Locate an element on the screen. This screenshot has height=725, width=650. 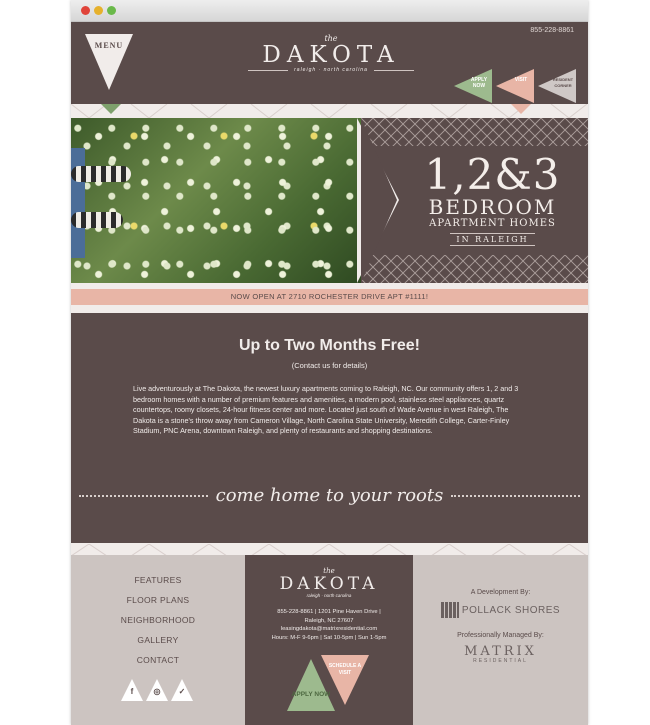
apply-flag-label: APPLY NOW is located at coordinates (479, 83).